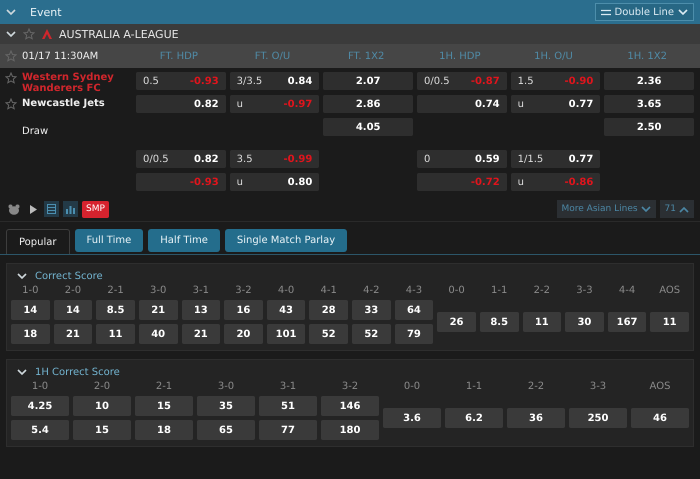 The width and height of the screenshot is (700, 479). Describe the element at coordinates (288, 406) in the screenshot. I see `odds-button: 51` at that location.